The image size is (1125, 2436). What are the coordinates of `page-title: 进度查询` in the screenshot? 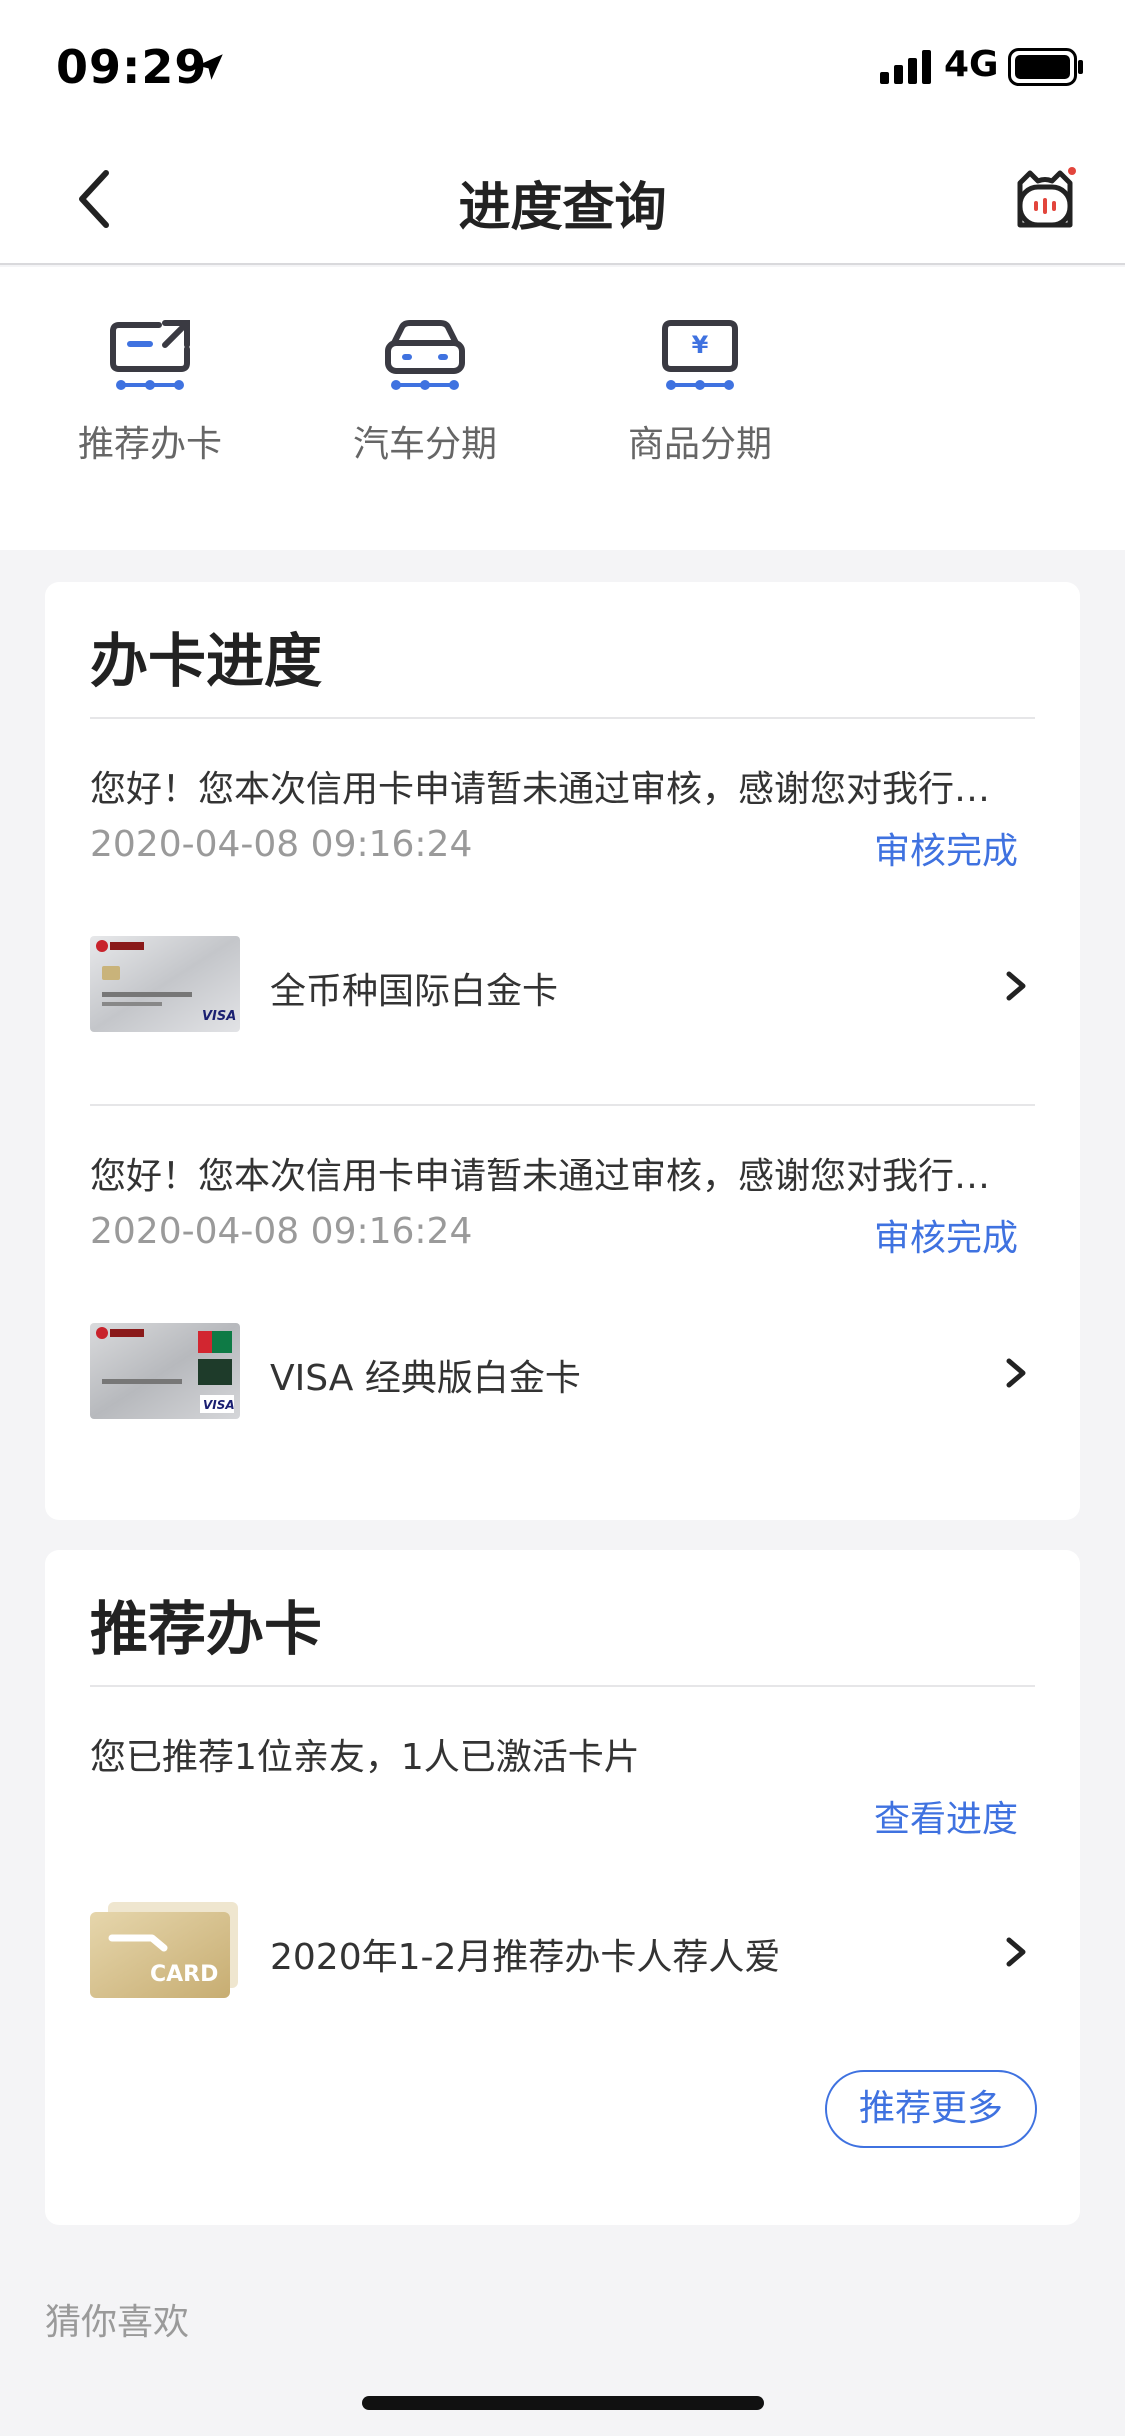 It's located at (562, 208).